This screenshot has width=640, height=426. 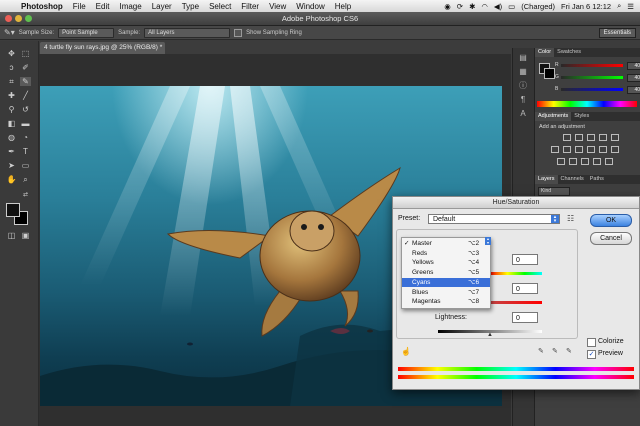 What do you see at coordinates (611, 220) in the screenshot?
I see `ok-button: OK` at bounding box center [611, 220].